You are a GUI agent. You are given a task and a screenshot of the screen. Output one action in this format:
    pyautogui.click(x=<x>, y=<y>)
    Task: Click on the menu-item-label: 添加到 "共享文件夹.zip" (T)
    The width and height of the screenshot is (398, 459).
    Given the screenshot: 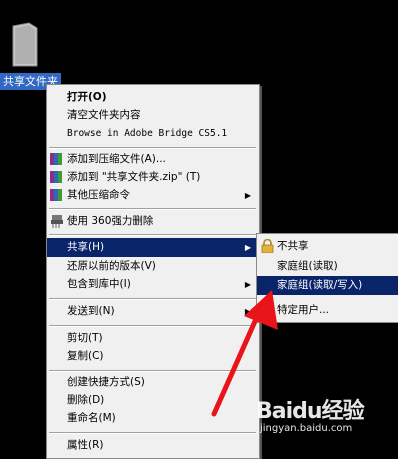 What is the action you would take?
    pyautogui.click(x=134, y=177)
    